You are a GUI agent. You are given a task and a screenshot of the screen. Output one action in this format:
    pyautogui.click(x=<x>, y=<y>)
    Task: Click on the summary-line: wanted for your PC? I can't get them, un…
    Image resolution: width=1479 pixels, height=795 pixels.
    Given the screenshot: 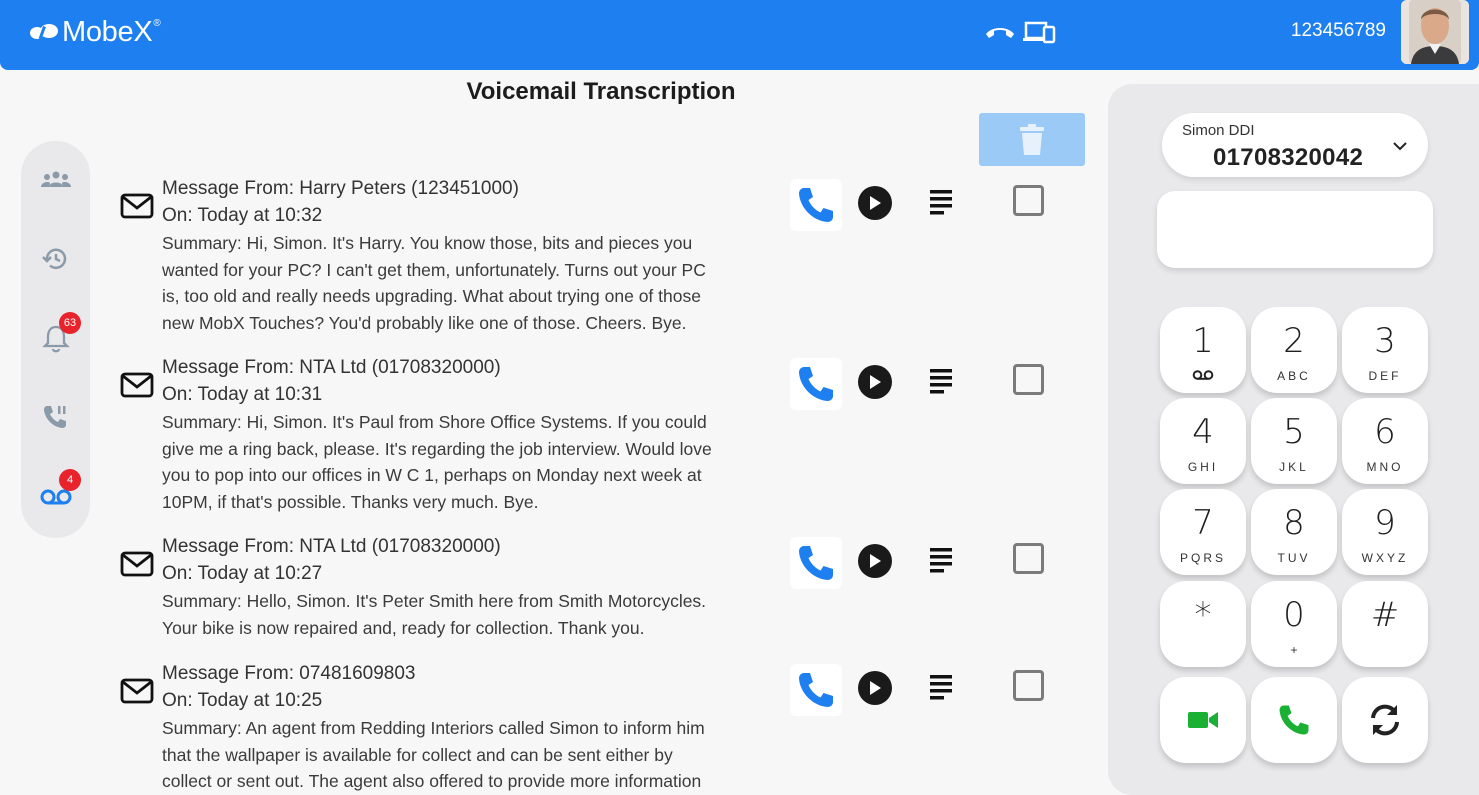 What is the action you would take?
    pyautogui.click(x=434, y=269)
    